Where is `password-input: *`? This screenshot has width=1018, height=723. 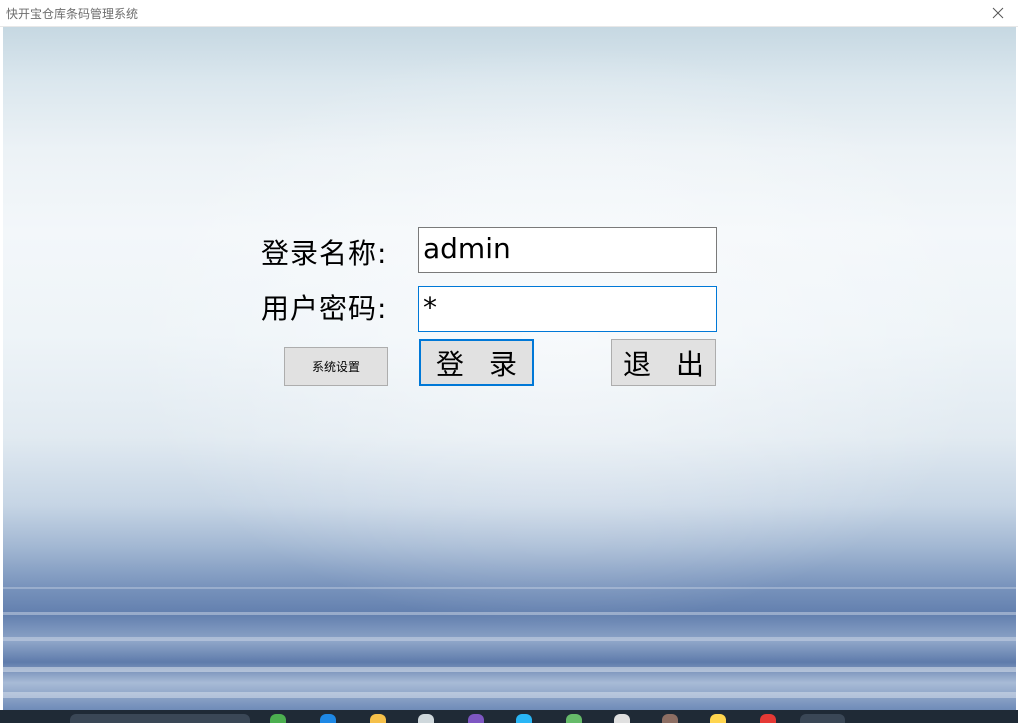
password-input: * is located at coordinates (567, 309).